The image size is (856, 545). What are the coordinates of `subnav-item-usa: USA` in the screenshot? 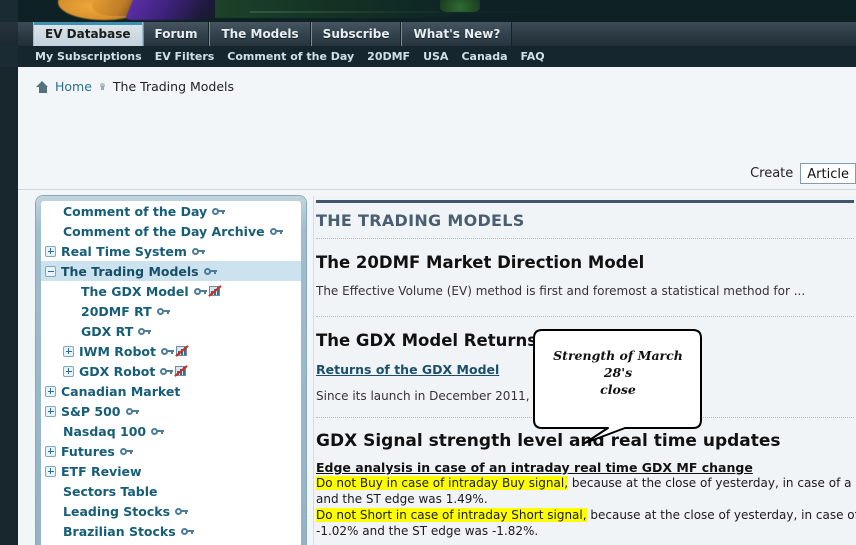 It's located at (435, 56).